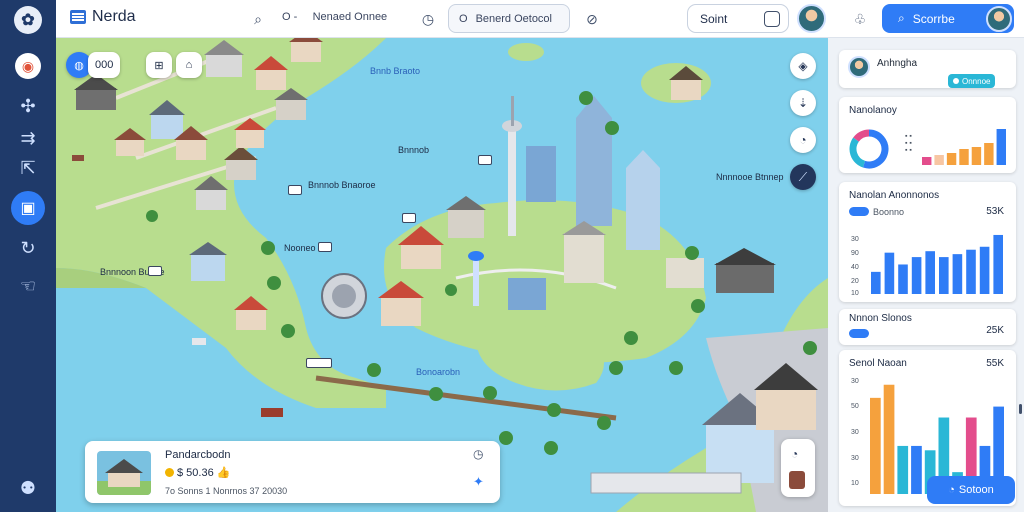 The height and width of the screenshot is (512, 1024). Describe the element at coordinates (772, 18) in the screenshot. I see `filter-box-icon` at that location.